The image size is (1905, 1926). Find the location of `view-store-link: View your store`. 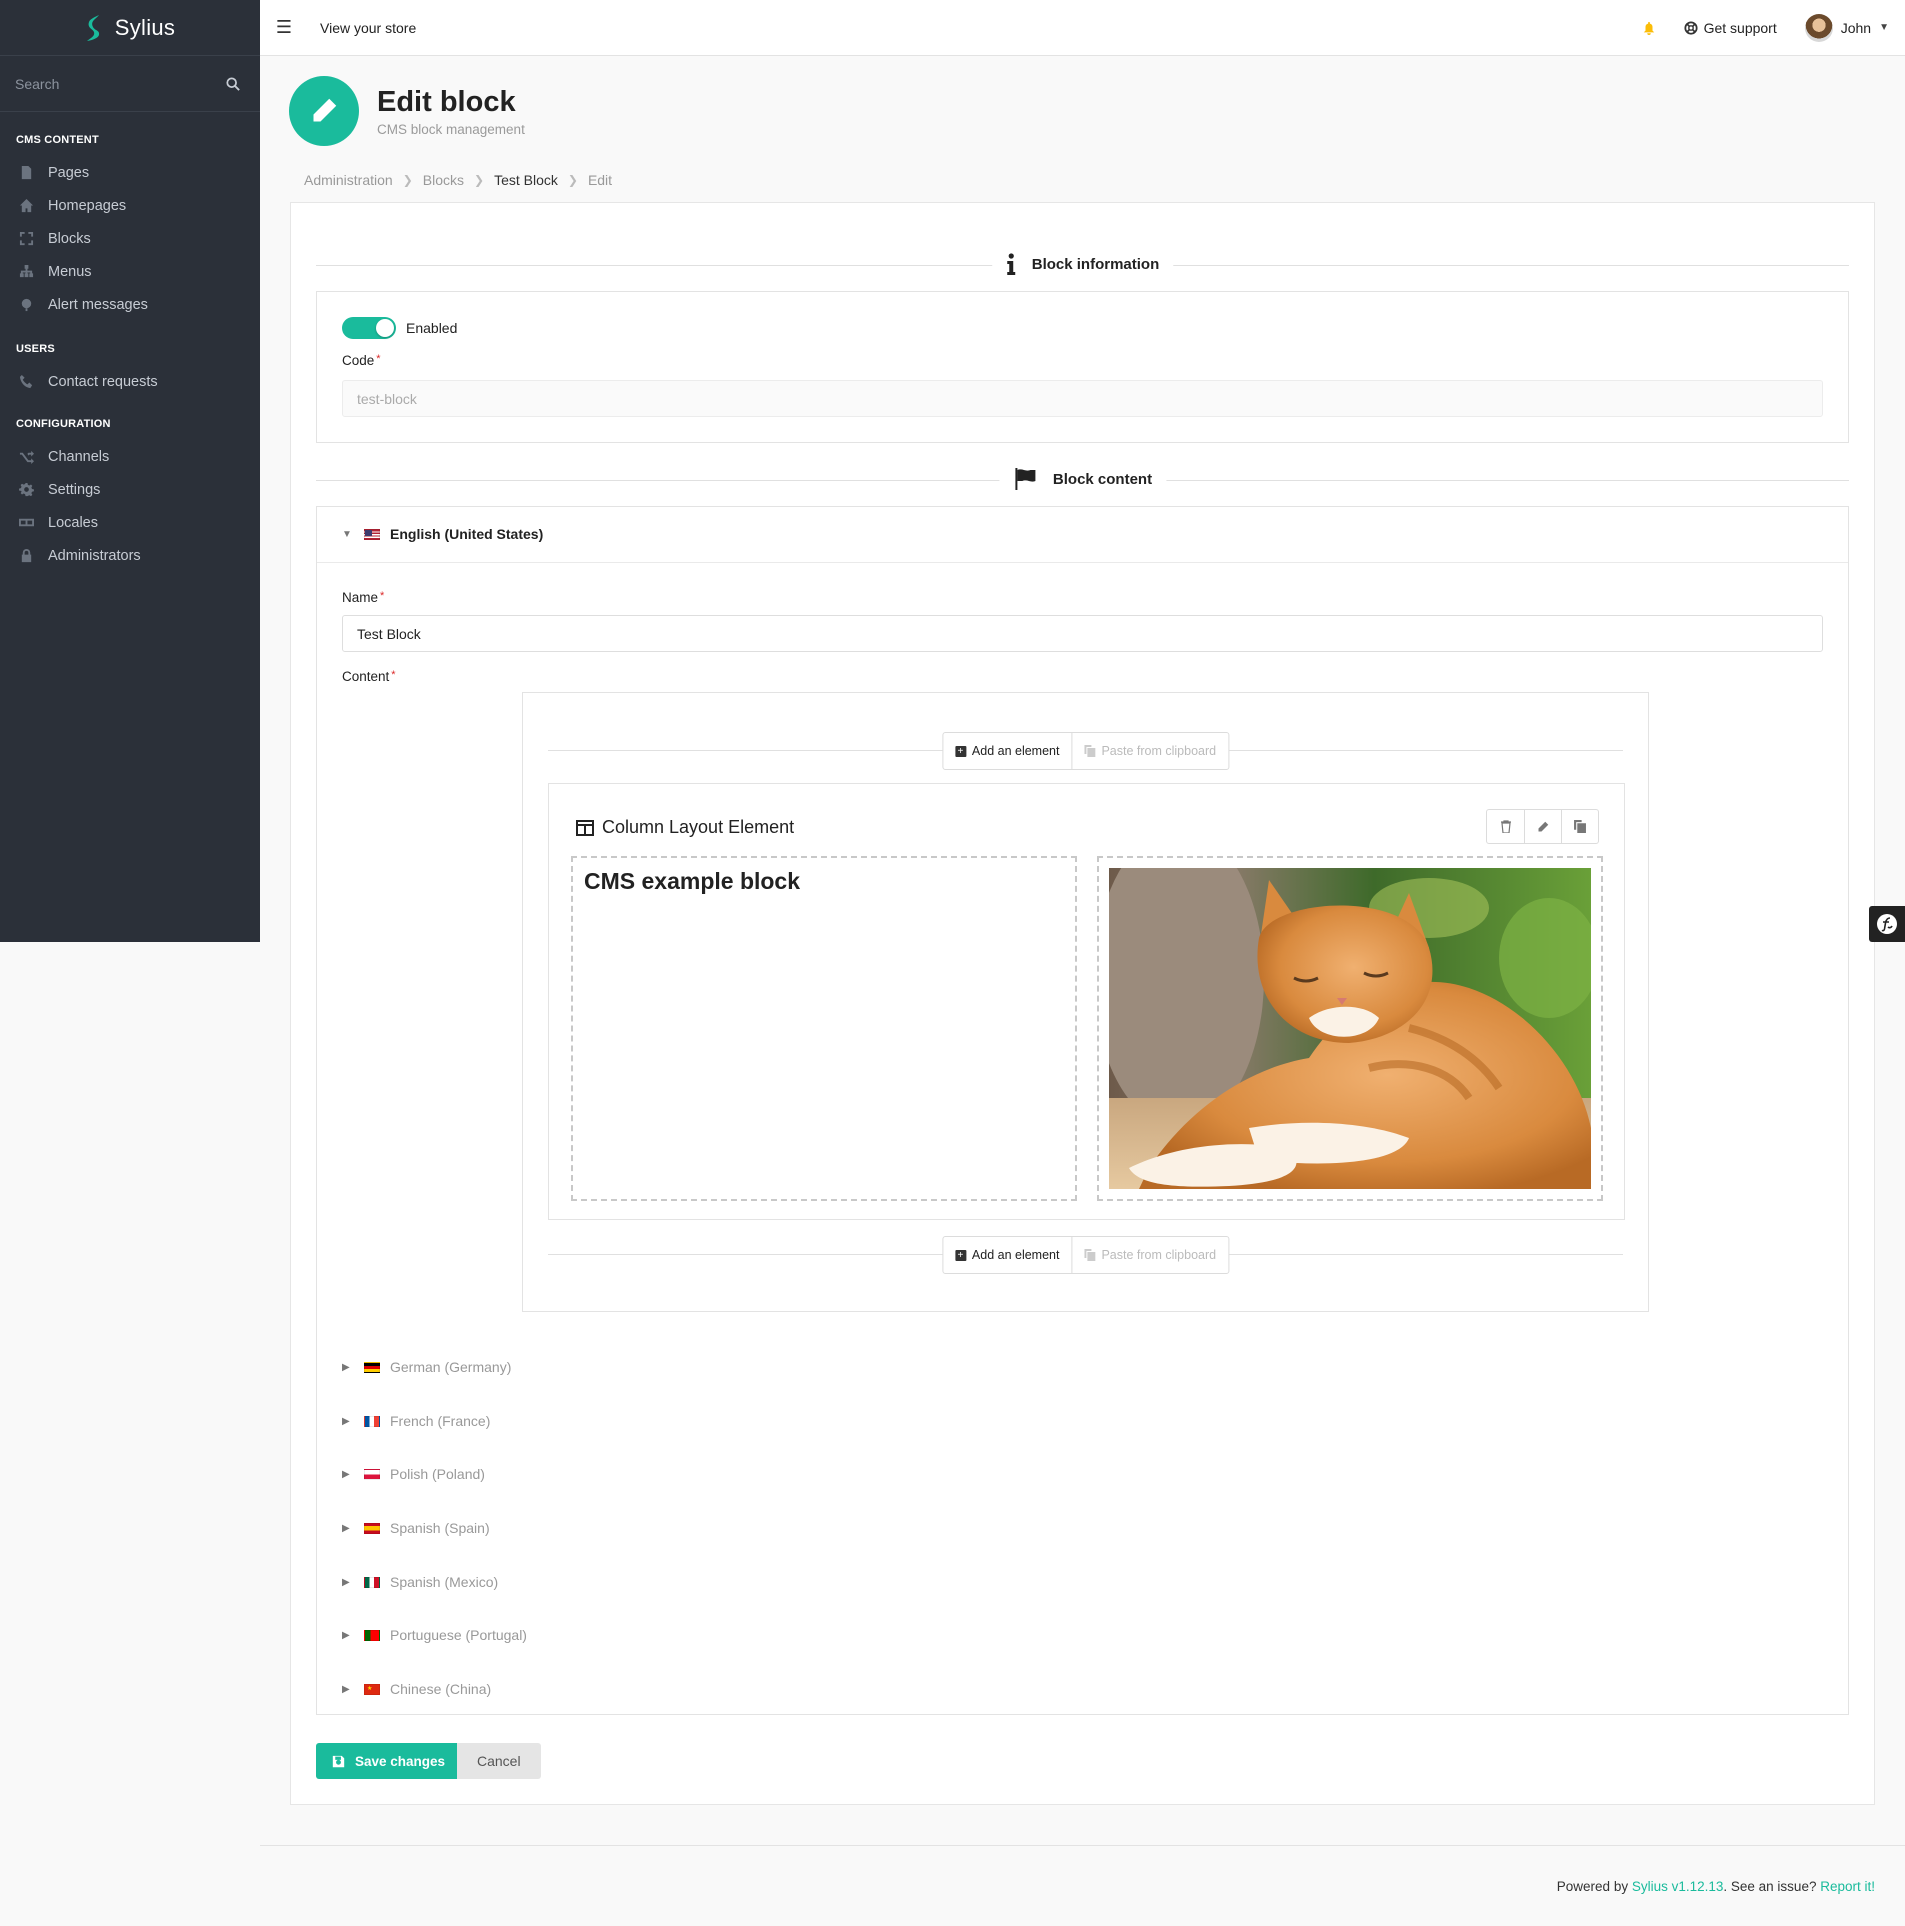

view-store-link: View your store is located at coordinates (368, 28).